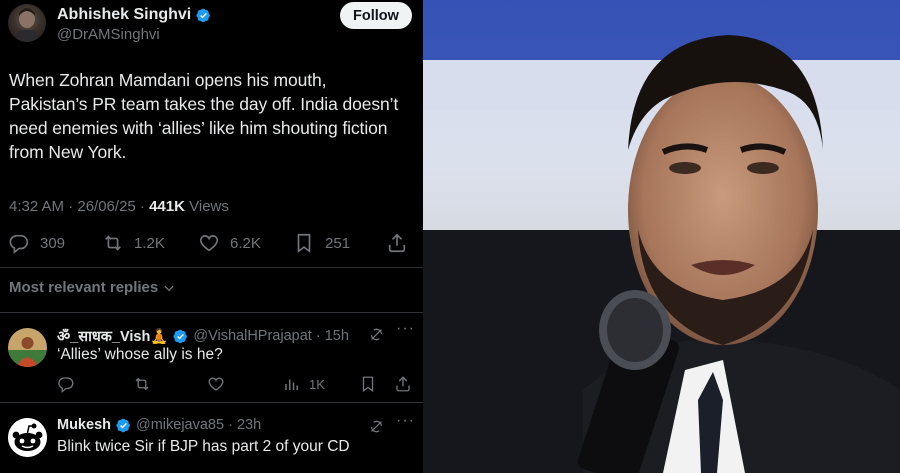  I want to click on reply-text: ‘Allies’ whose ally is he?, so click(140, 354).